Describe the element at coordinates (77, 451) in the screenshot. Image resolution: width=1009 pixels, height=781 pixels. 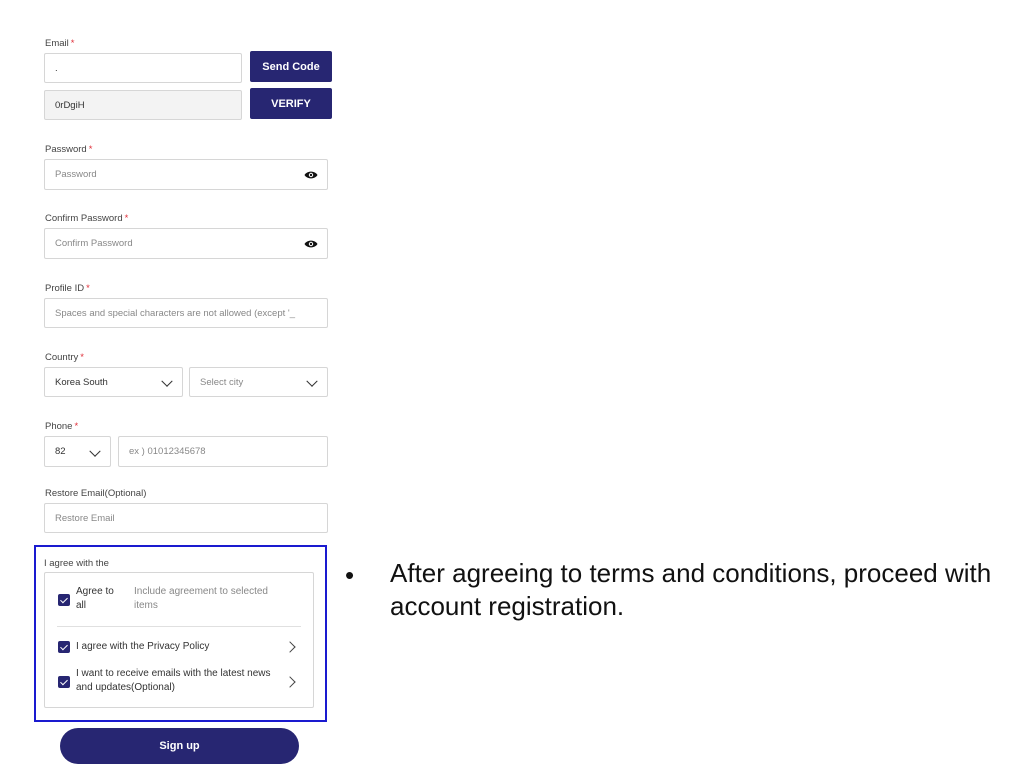
I see `phone-code-select: 82` at that location.